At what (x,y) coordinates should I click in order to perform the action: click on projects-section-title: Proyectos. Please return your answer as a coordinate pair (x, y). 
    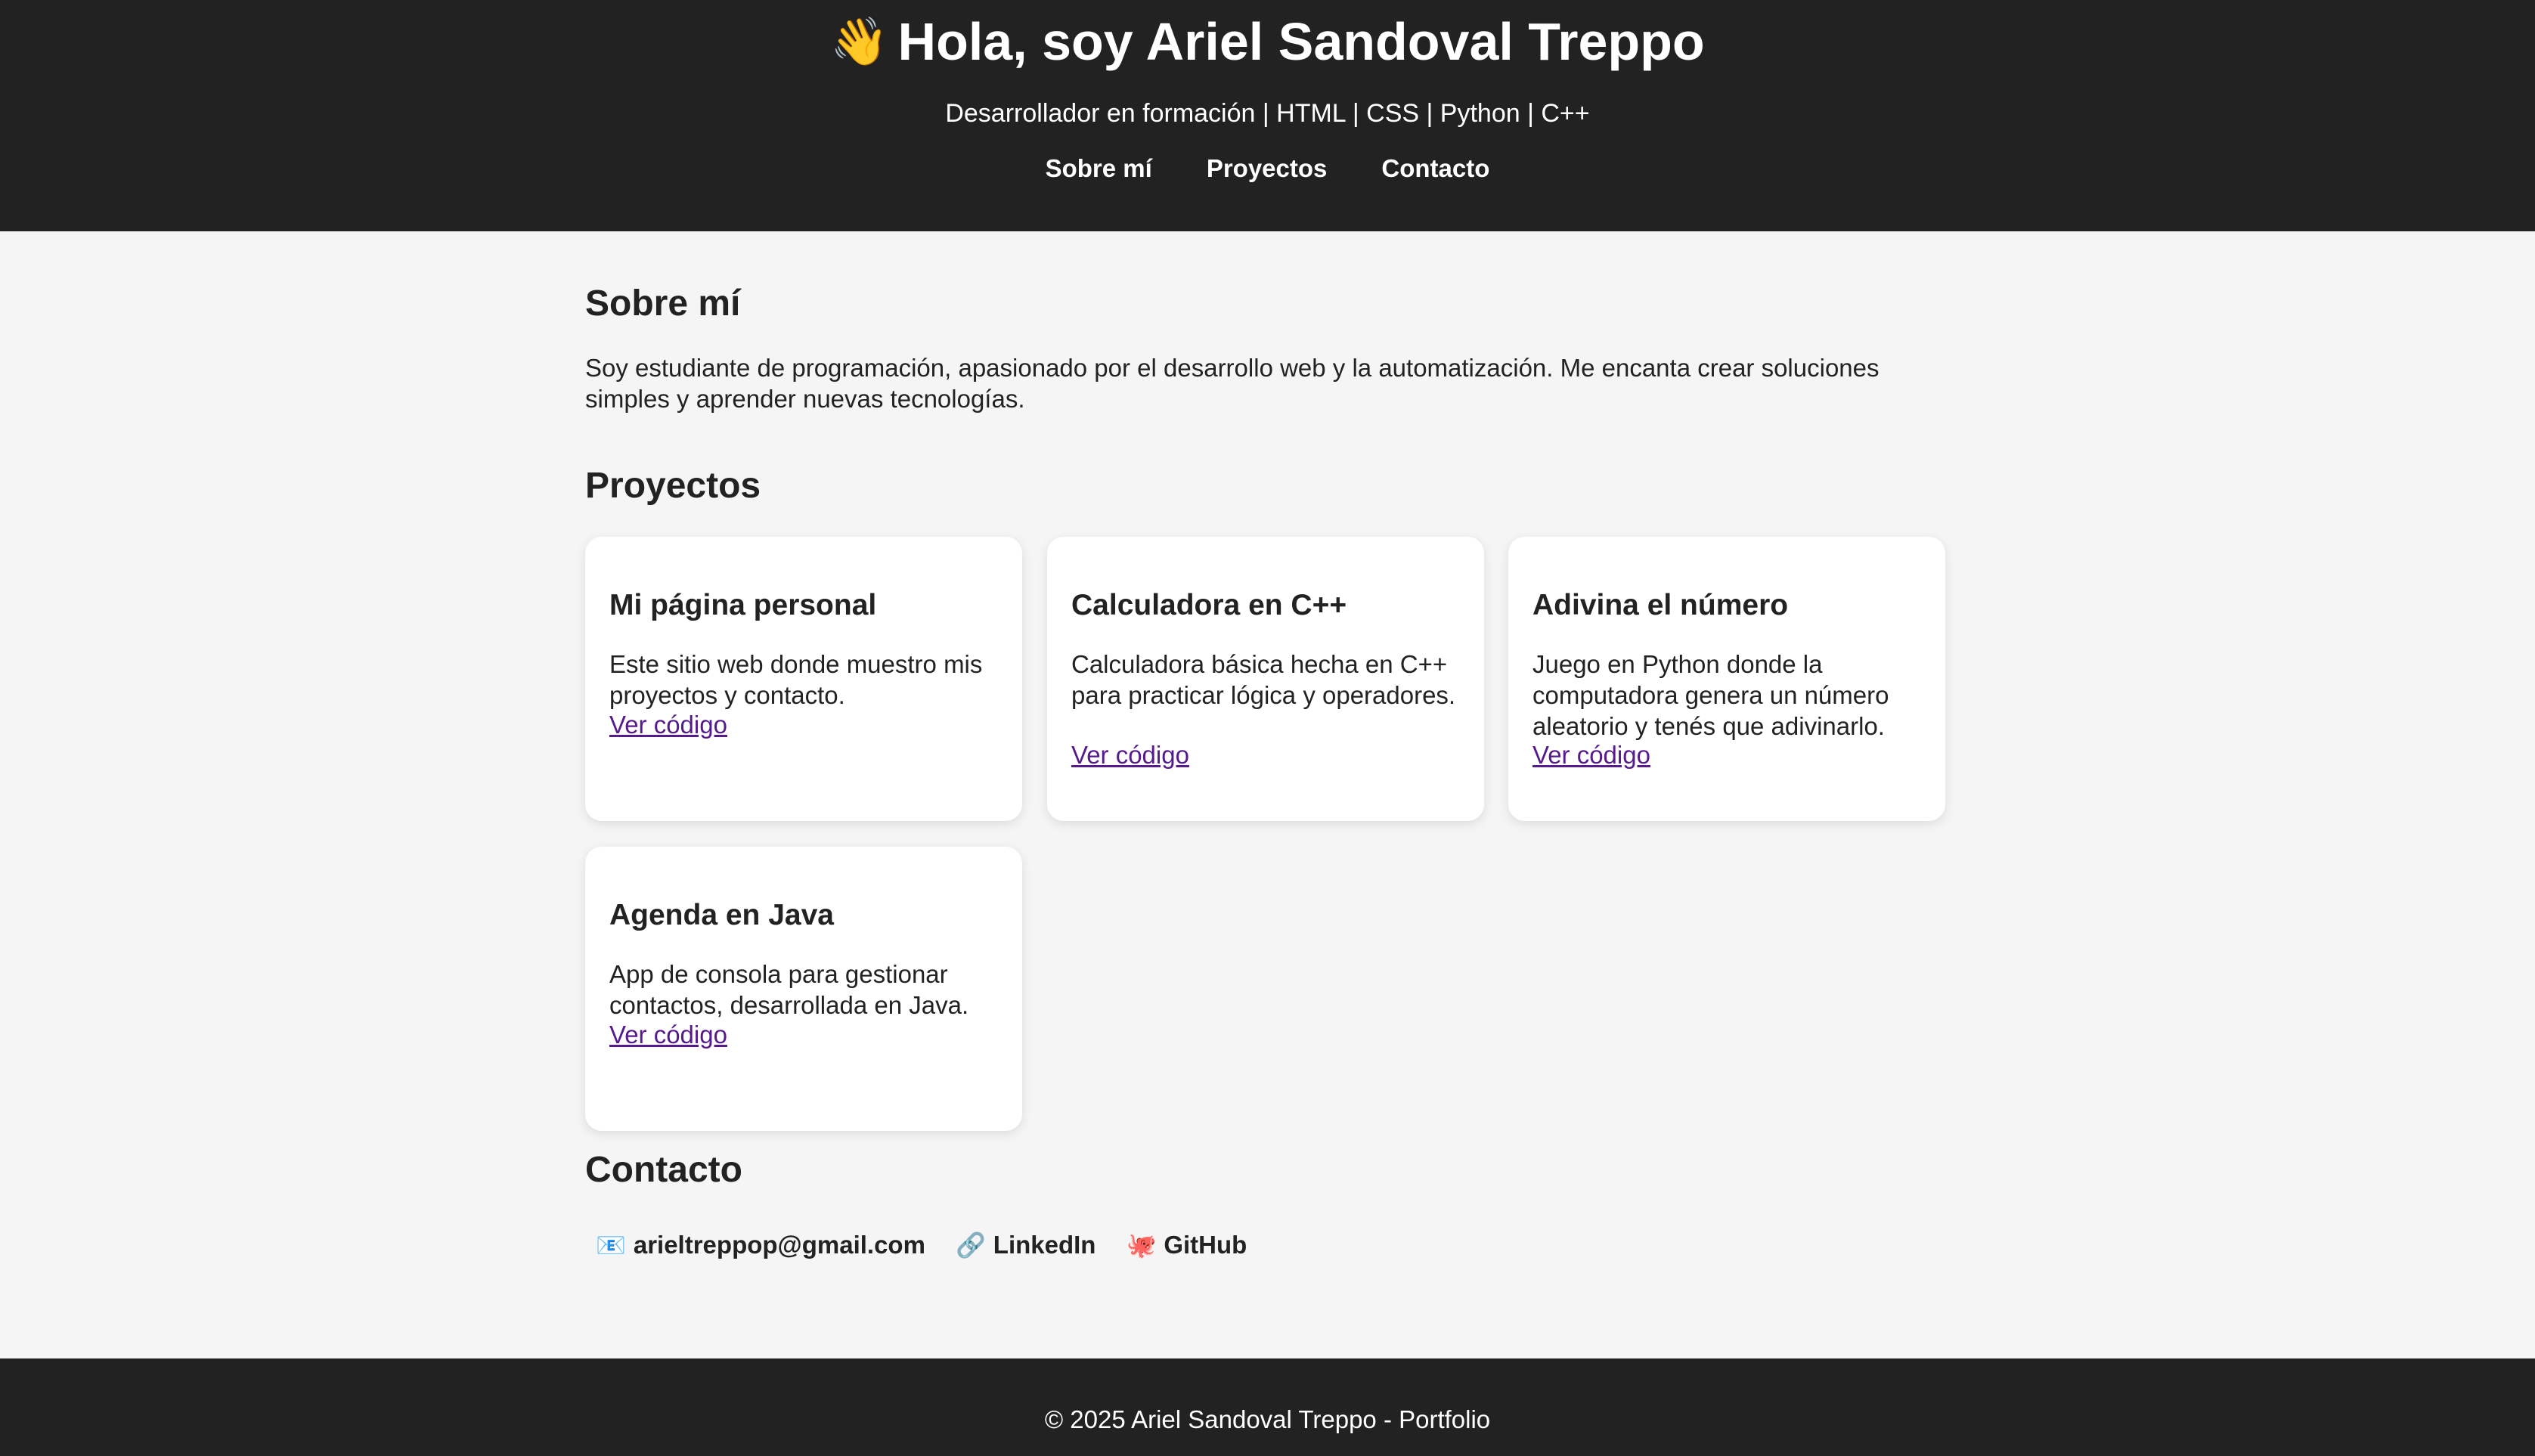
    Looking at the image, I should click on (673, 486).